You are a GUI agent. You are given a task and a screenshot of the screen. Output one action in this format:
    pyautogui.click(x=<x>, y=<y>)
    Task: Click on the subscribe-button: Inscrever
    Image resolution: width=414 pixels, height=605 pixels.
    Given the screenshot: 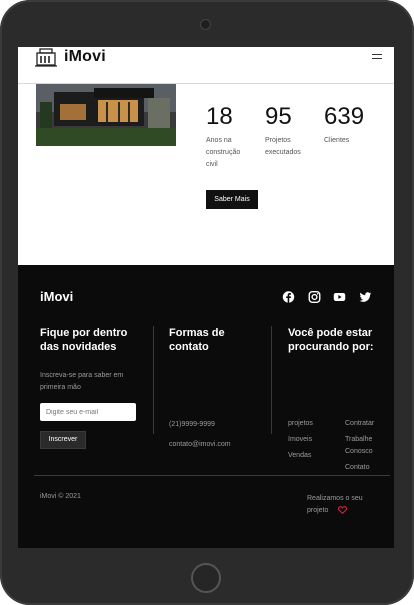 What is the action you would take?
    pyautogui.click(x=63, y=440)
    